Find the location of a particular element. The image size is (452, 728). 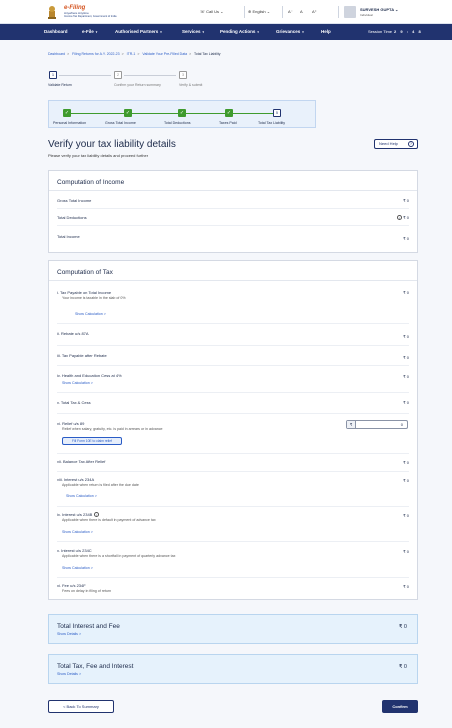

step-2-box: 2 is located at coordinates (118, 75).